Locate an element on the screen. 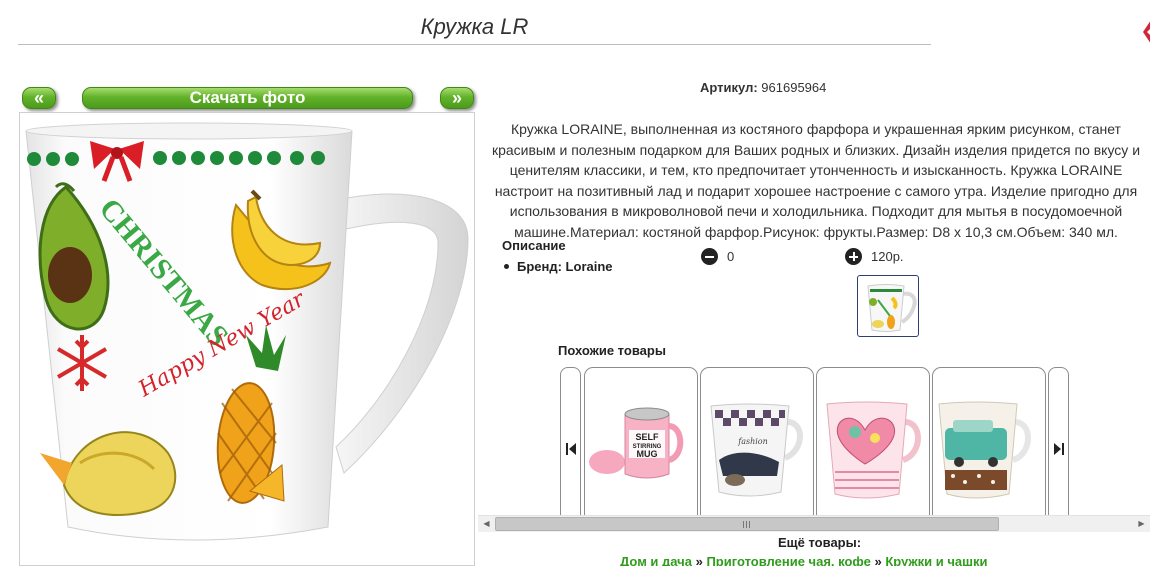 The width and height of the screenshot is (1150, 566). similar-heading: Похожие товары is located at coordinates (612, 350).